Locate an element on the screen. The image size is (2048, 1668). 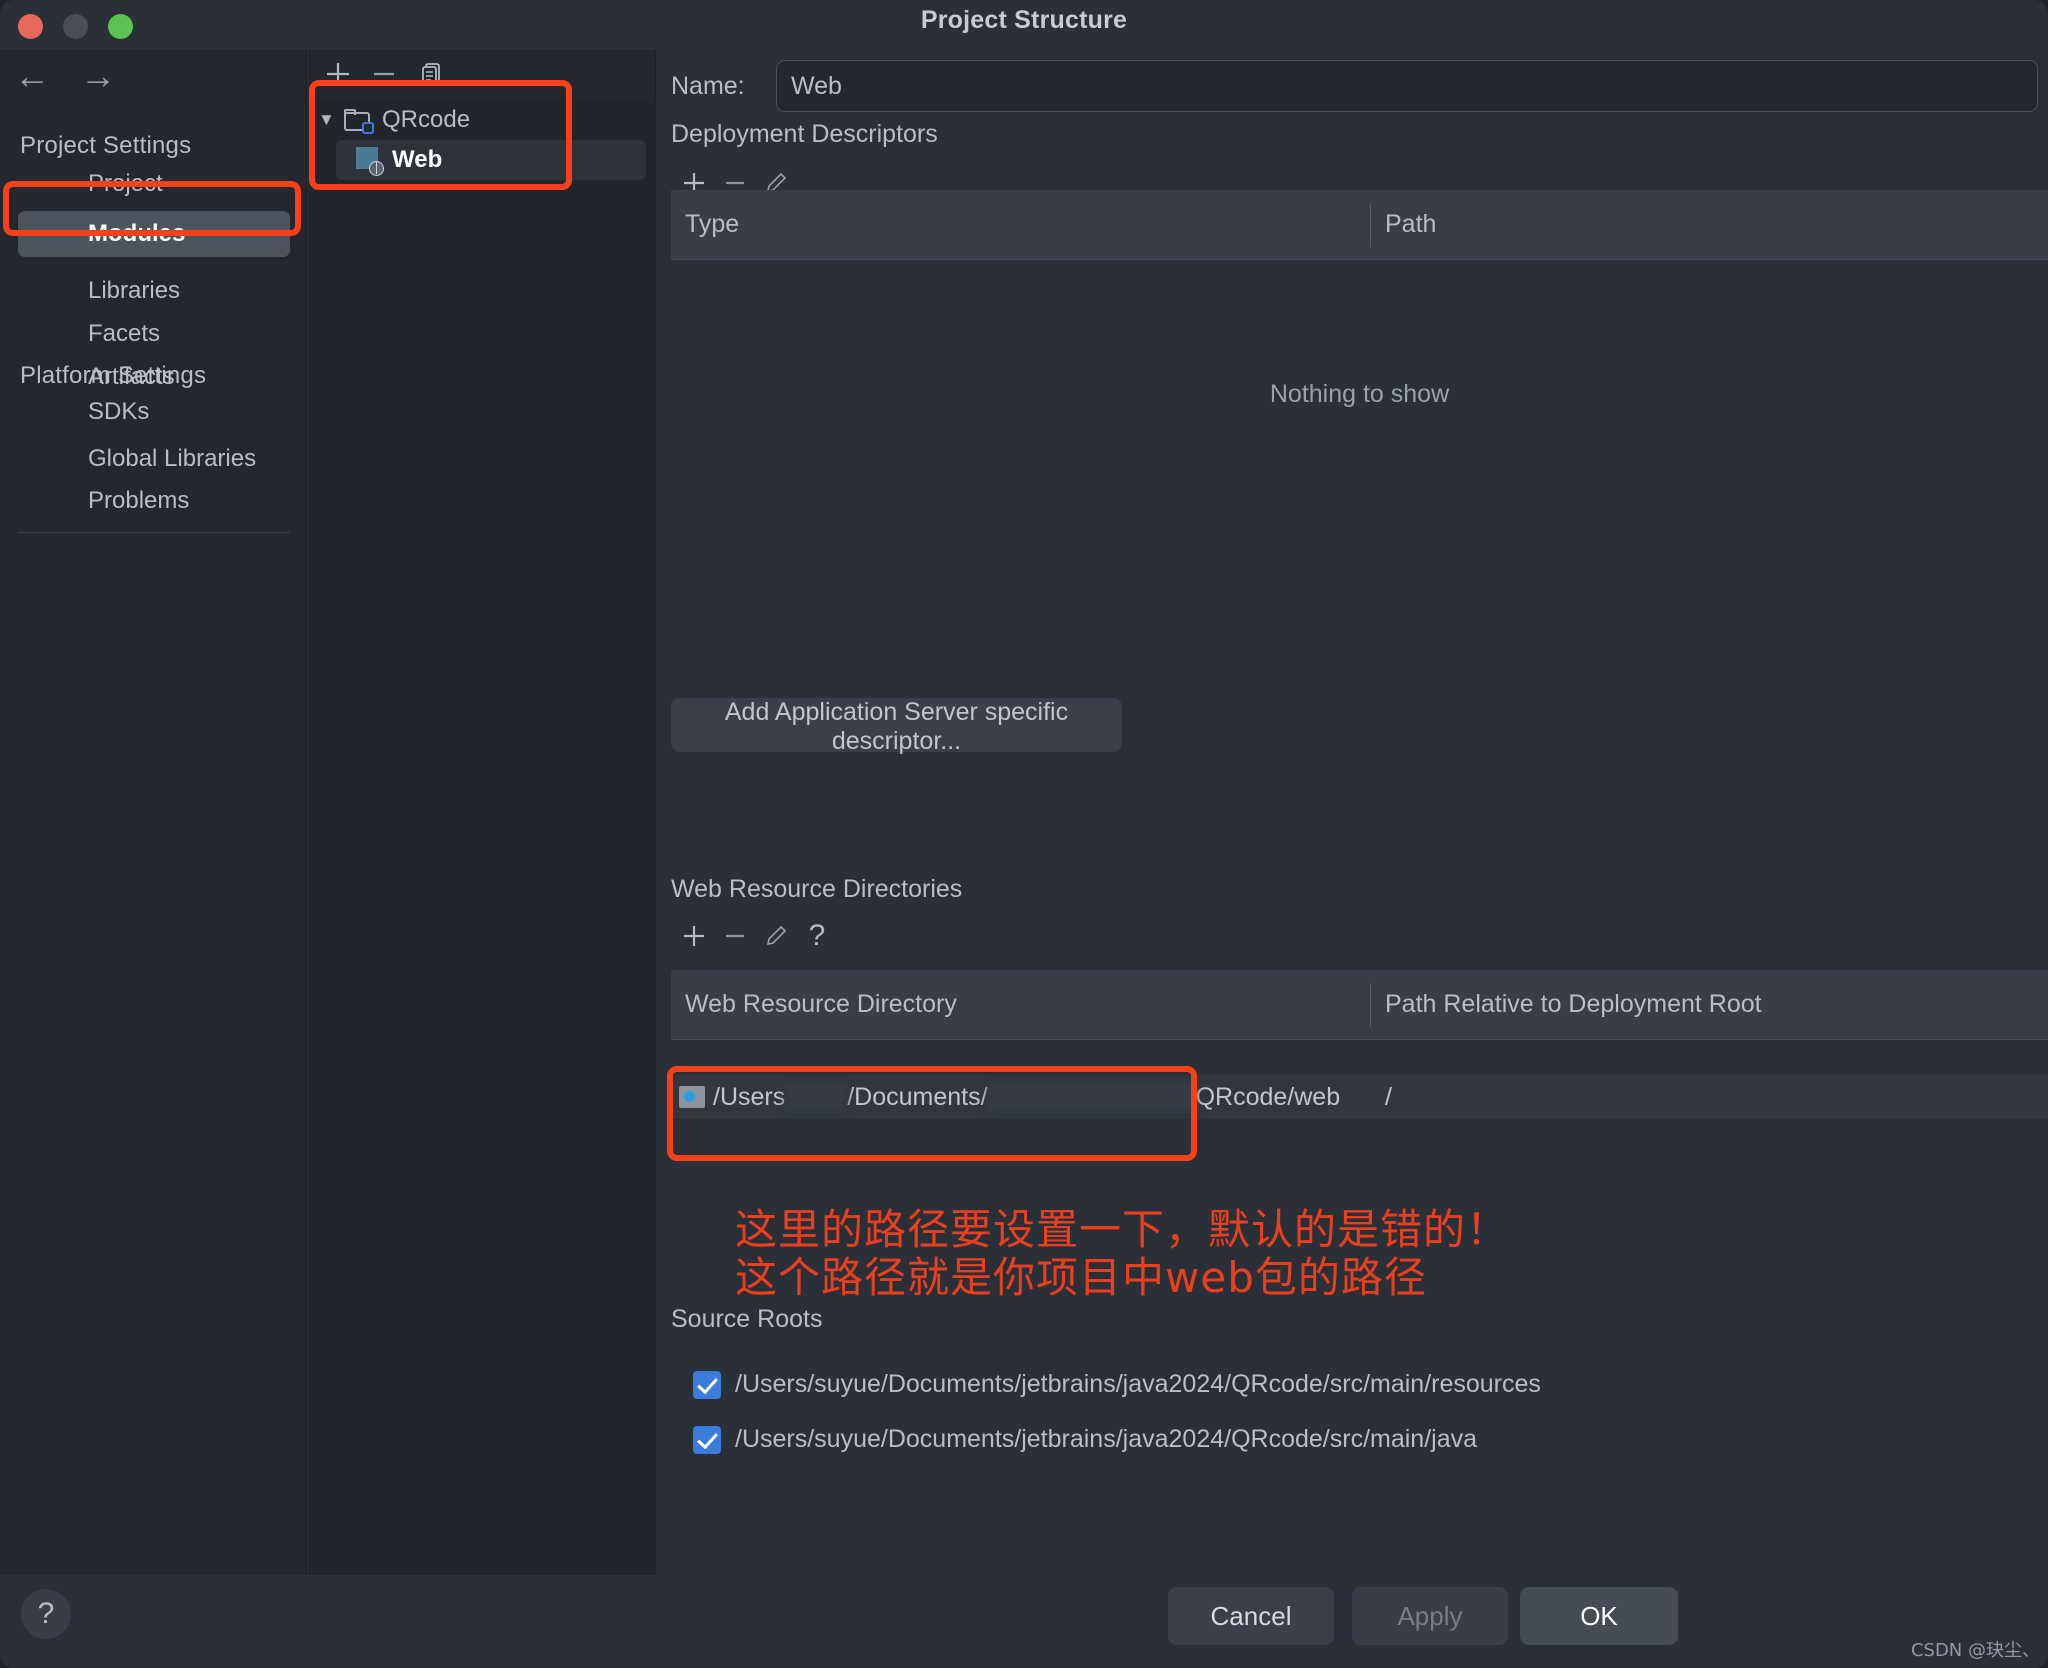
page-title: Project Structure is located at coordinates (1024, 20).